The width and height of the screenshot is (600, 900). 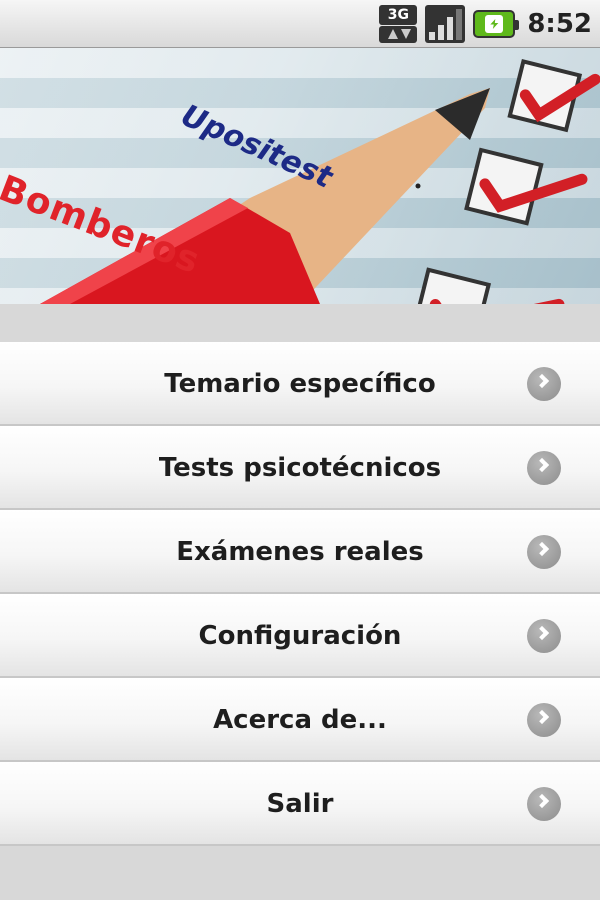 I want to click on menu-item-temario: Temario específico, so click(x=300, y=384).